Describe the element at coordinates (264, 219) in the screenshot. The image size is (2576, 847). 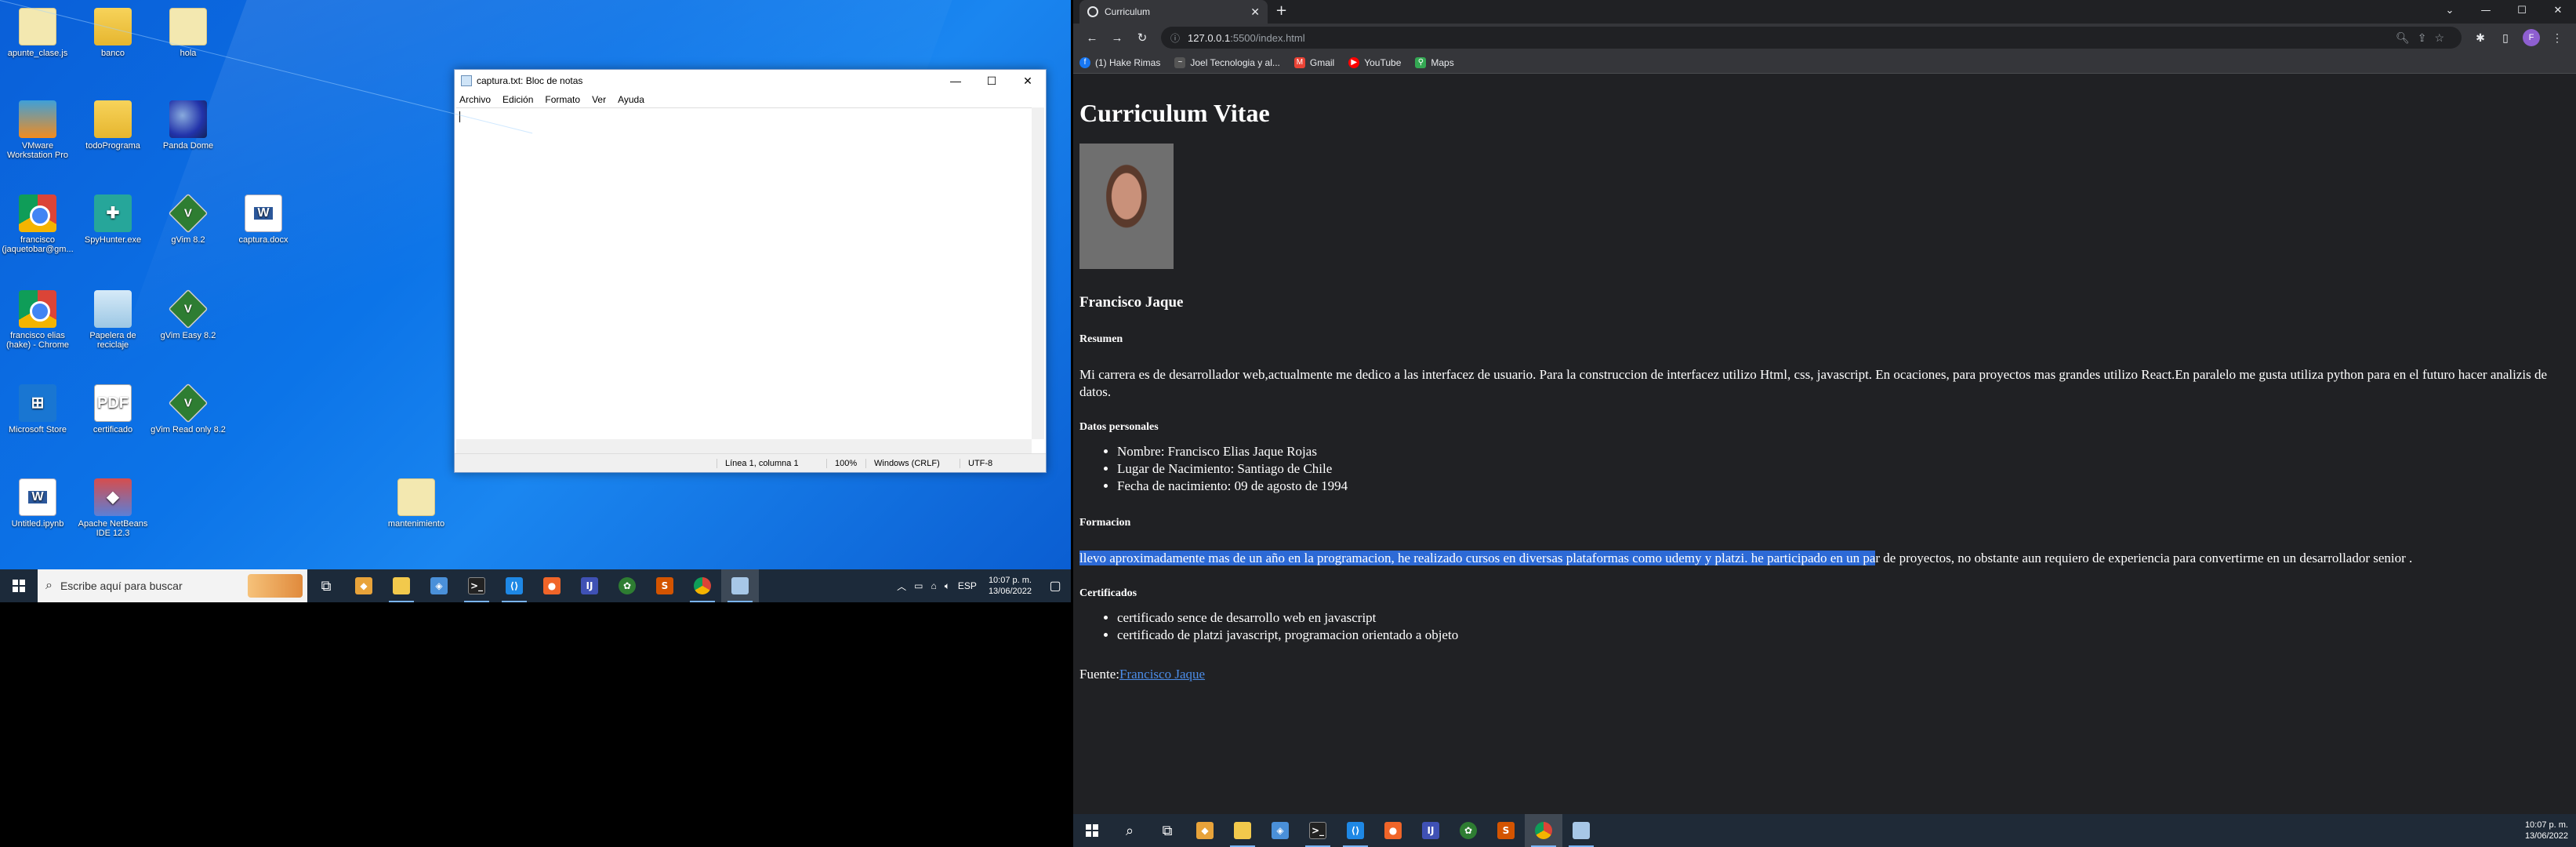
I see `desktop-icon-captura-docx: W captura.docx` at that location.